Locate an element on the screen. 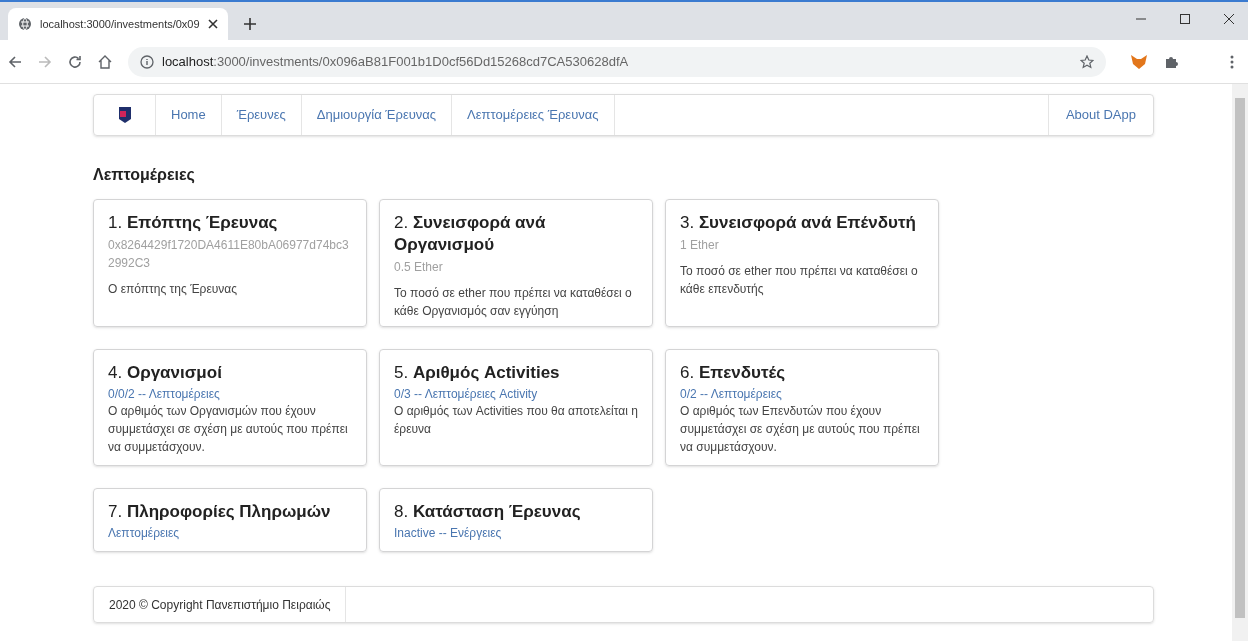 The image size is (1248, 641). card-title: 1. Επόπτης Έρευνας is located at coordinates (193, 223).